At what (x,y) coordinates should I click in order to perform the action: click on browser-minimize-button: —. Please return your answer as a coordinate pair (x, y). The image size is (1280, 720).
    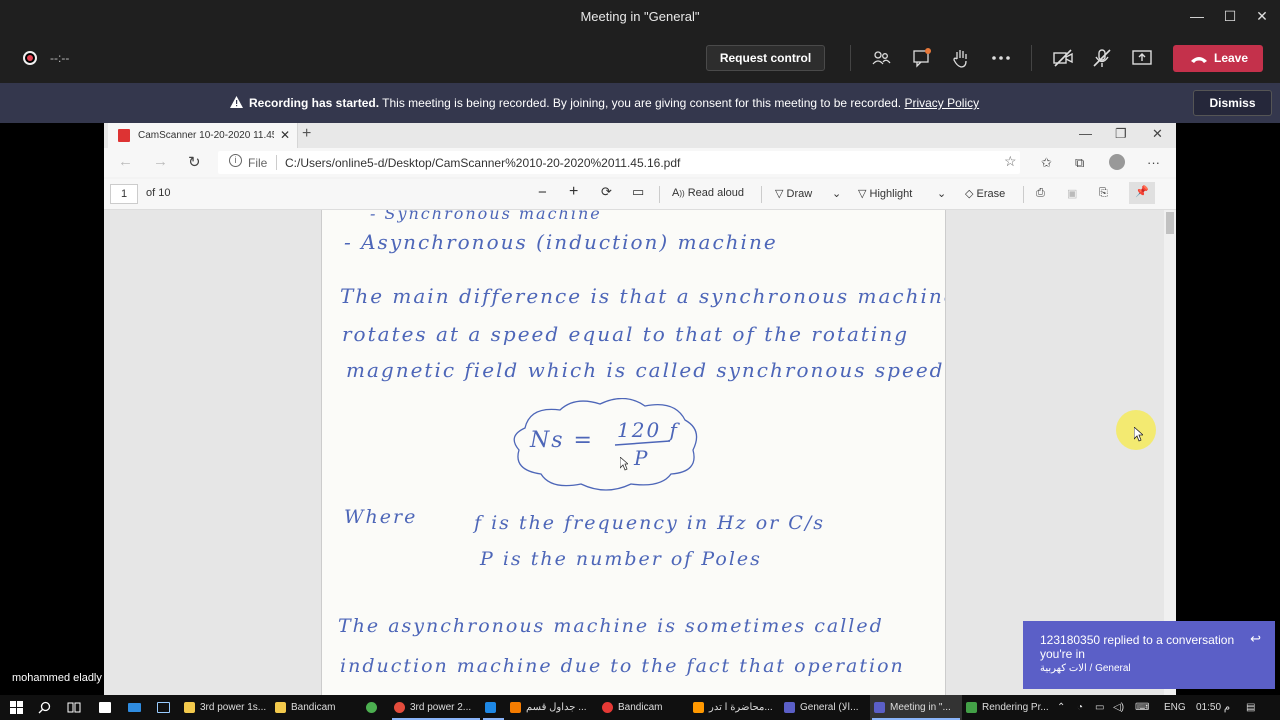
    Looking at the image, I should click on (1085, 133).